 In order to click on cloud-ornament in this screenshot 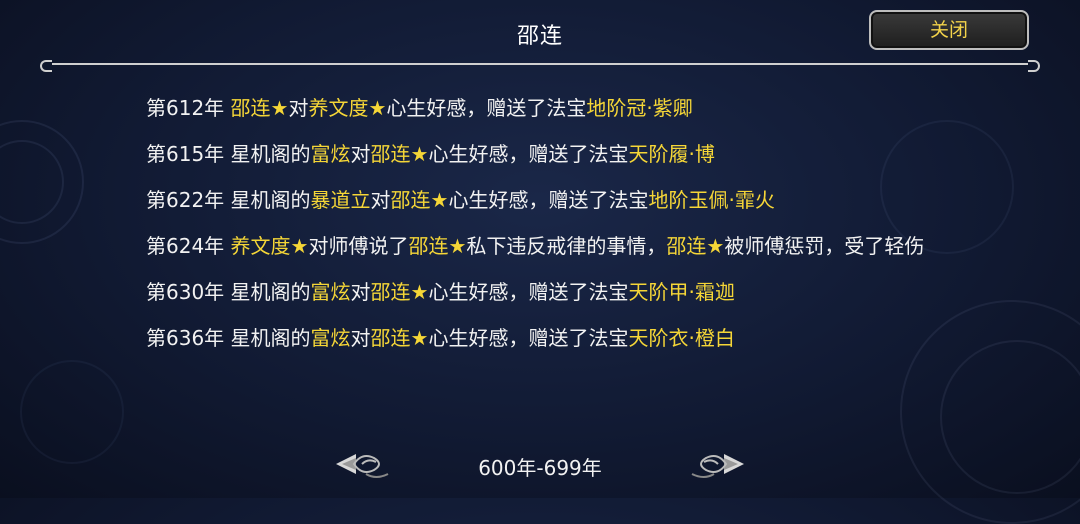, I will do `click(72, 412)`.